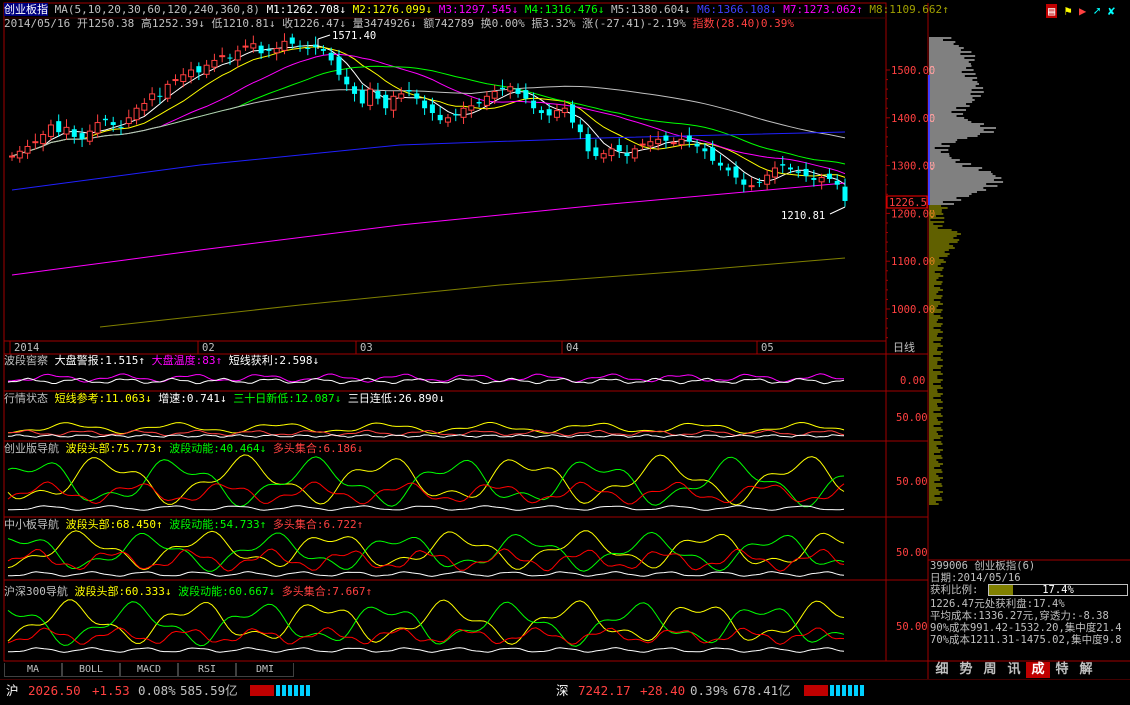  I want to click on quote-amount: 额742789, so click(449, 23).